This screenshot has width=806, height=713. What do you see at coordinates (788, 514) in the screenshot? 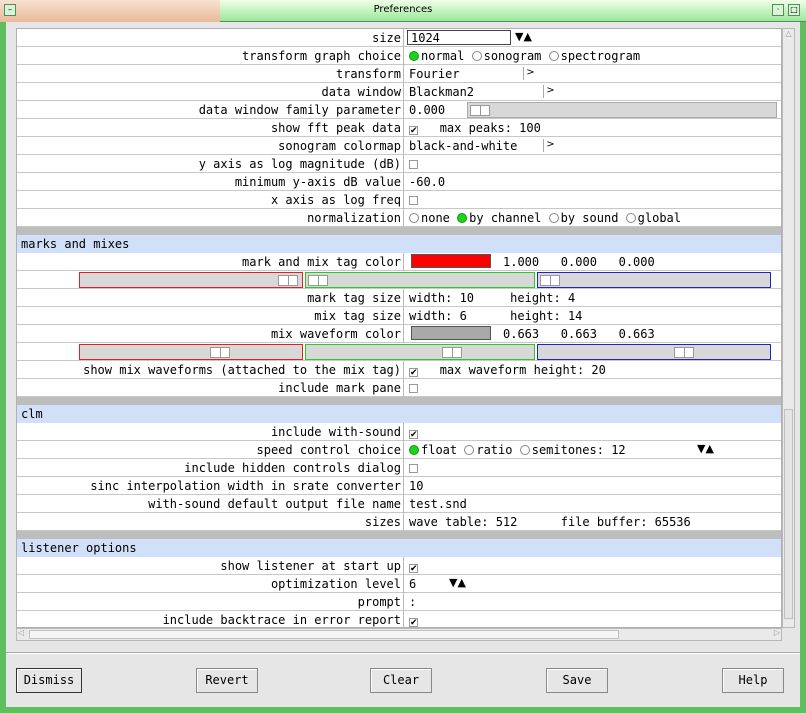
I see `vertical-scroll-thumb` at bounding box center [788, 514].